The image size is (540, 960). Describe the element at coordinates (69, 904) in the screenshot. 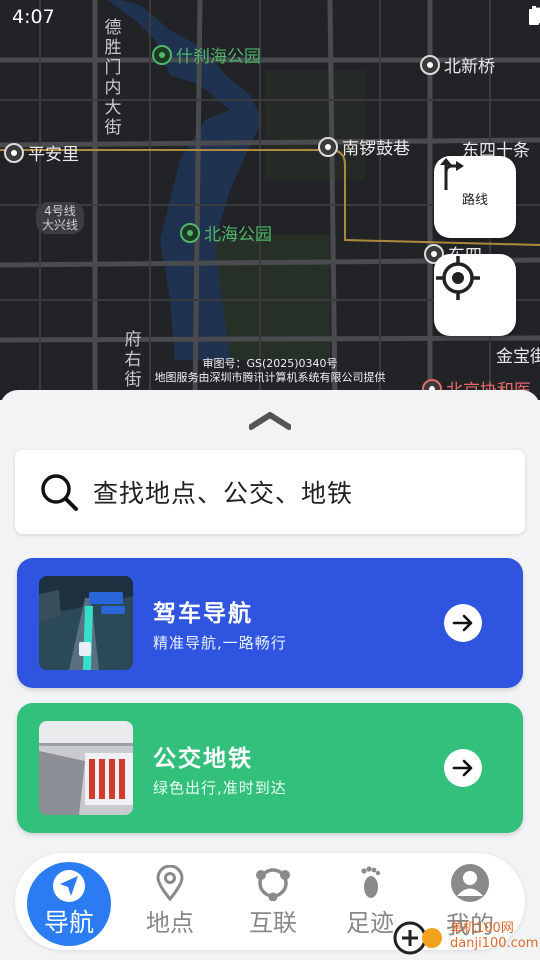

I see `tab-navigation: 导航` at that location.